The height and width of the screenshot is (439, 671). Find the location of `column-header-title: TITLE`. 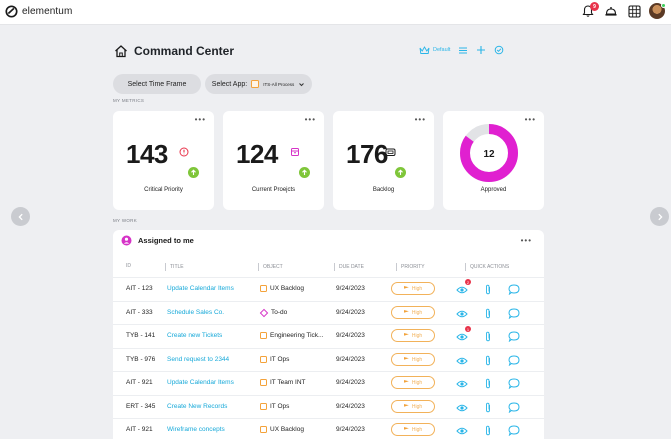

column-header-title: TITLE is located at coordinates (174, 267).